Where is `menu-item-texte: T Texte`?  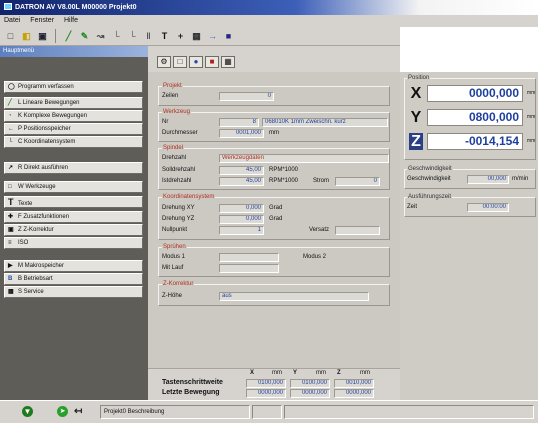 menu-item-texte: T Texte is located at coordinates (73, 202).